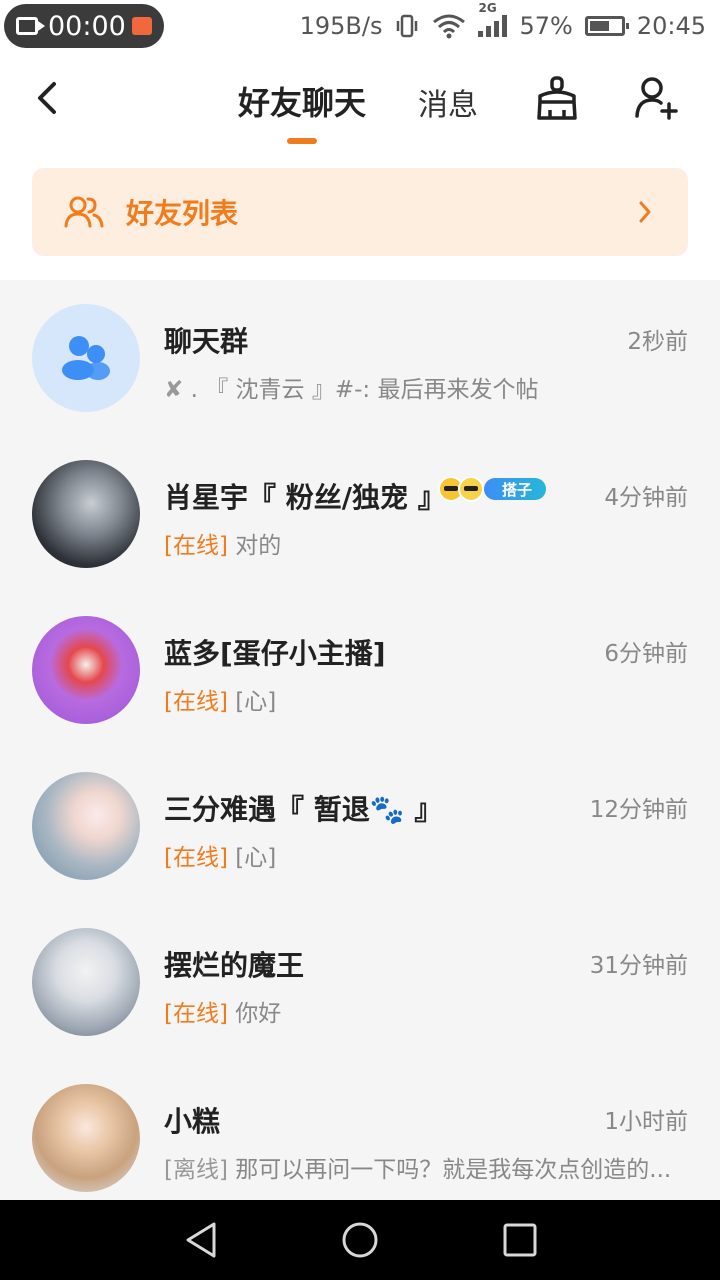 The image size is (720, 1280). I want to click on nav-recents-icon, so click(520, 1240).